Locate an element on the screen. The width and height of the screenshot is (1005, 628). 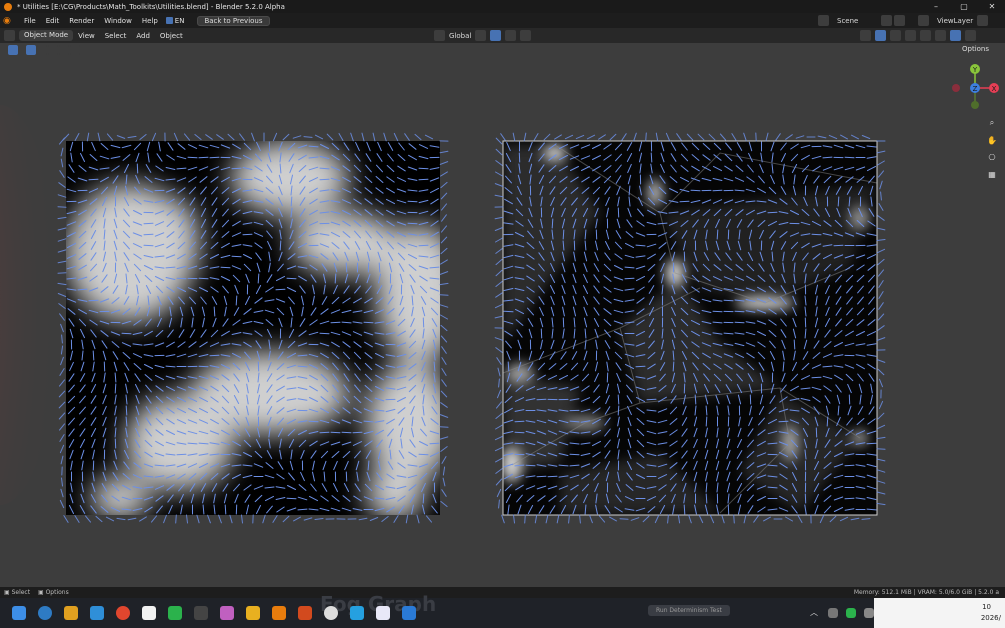
tool-select-icon is located at coordinates (13, 50).